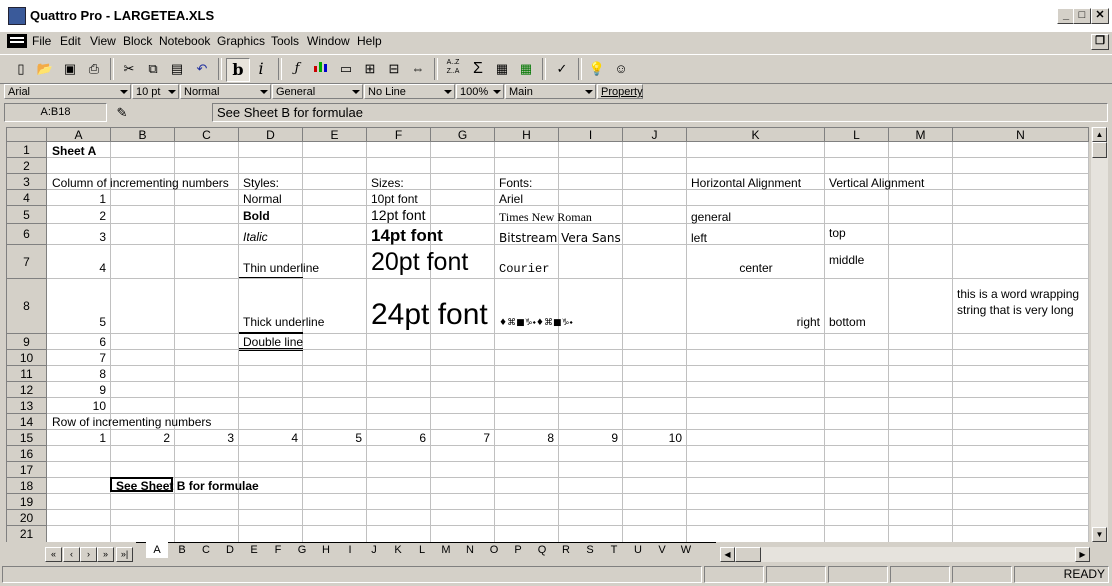 This screenshot has height=586, width=1112. I want to click on cell-k6: left, so click(699, 238).